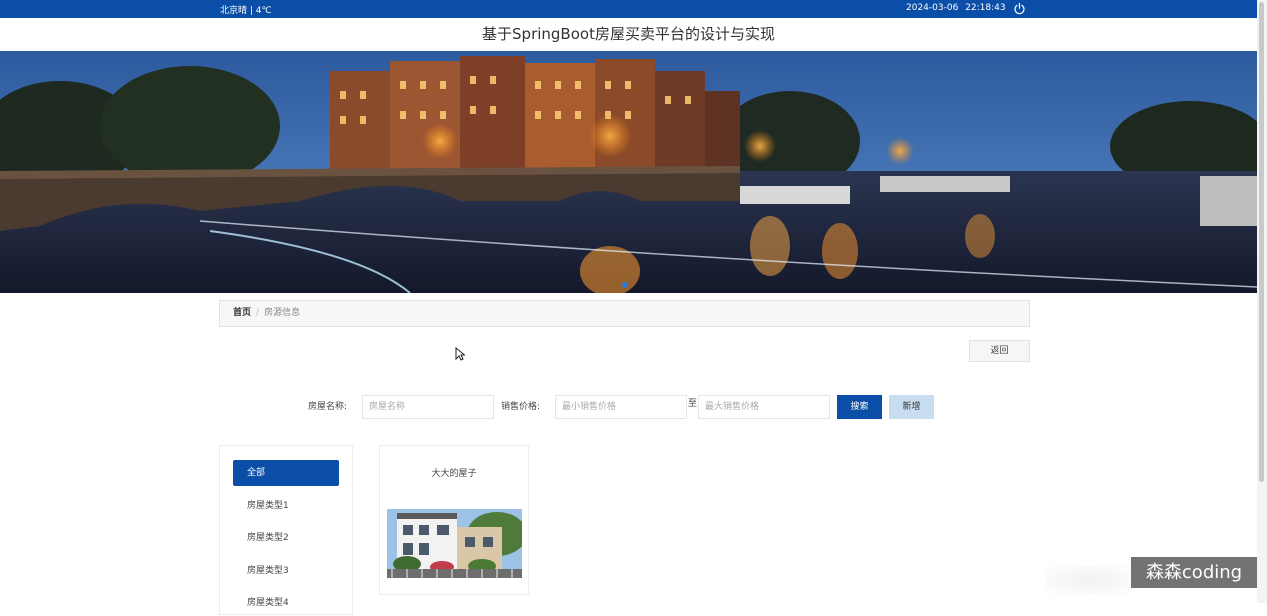 The height and width of the screenshot is (616, 1267). What do you see at coordinates (1194, 572) in the screenshot?
I see `watermark: 森森coding` at bounding box center [1194, 572].